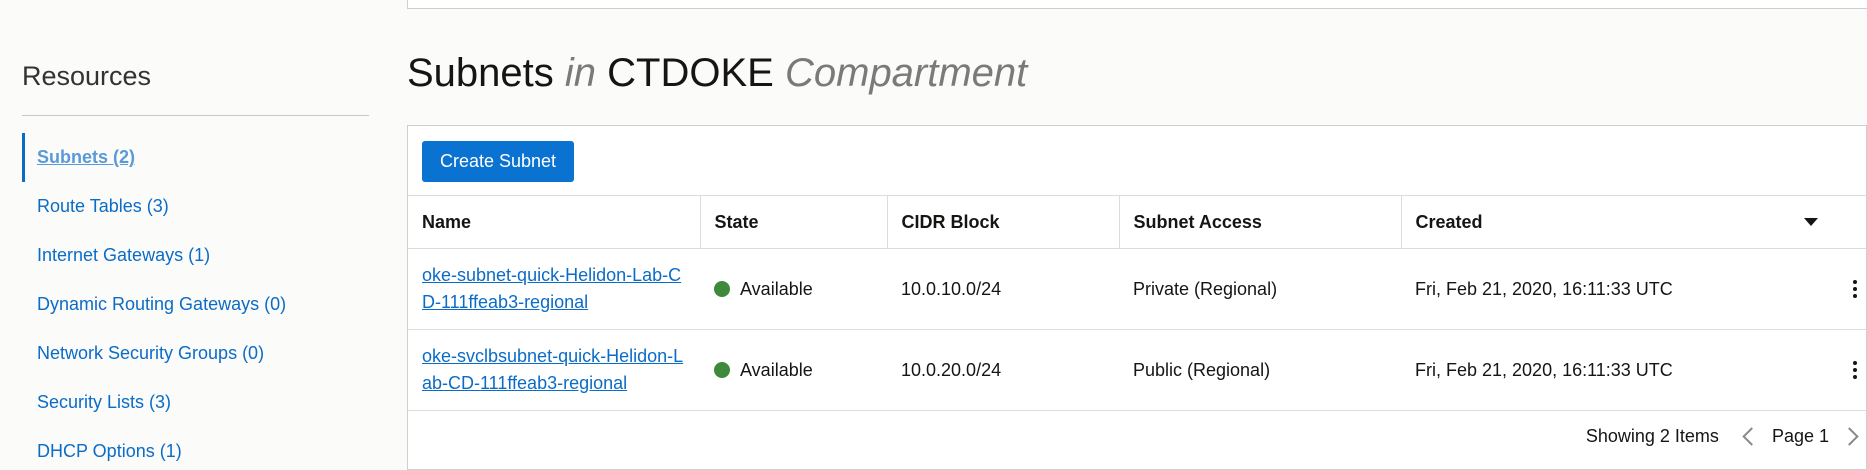  Describe the element at coordinates (195, 157) in the screenshot. I see `sidebar-item-subnets: Subnets (2)` at that location.